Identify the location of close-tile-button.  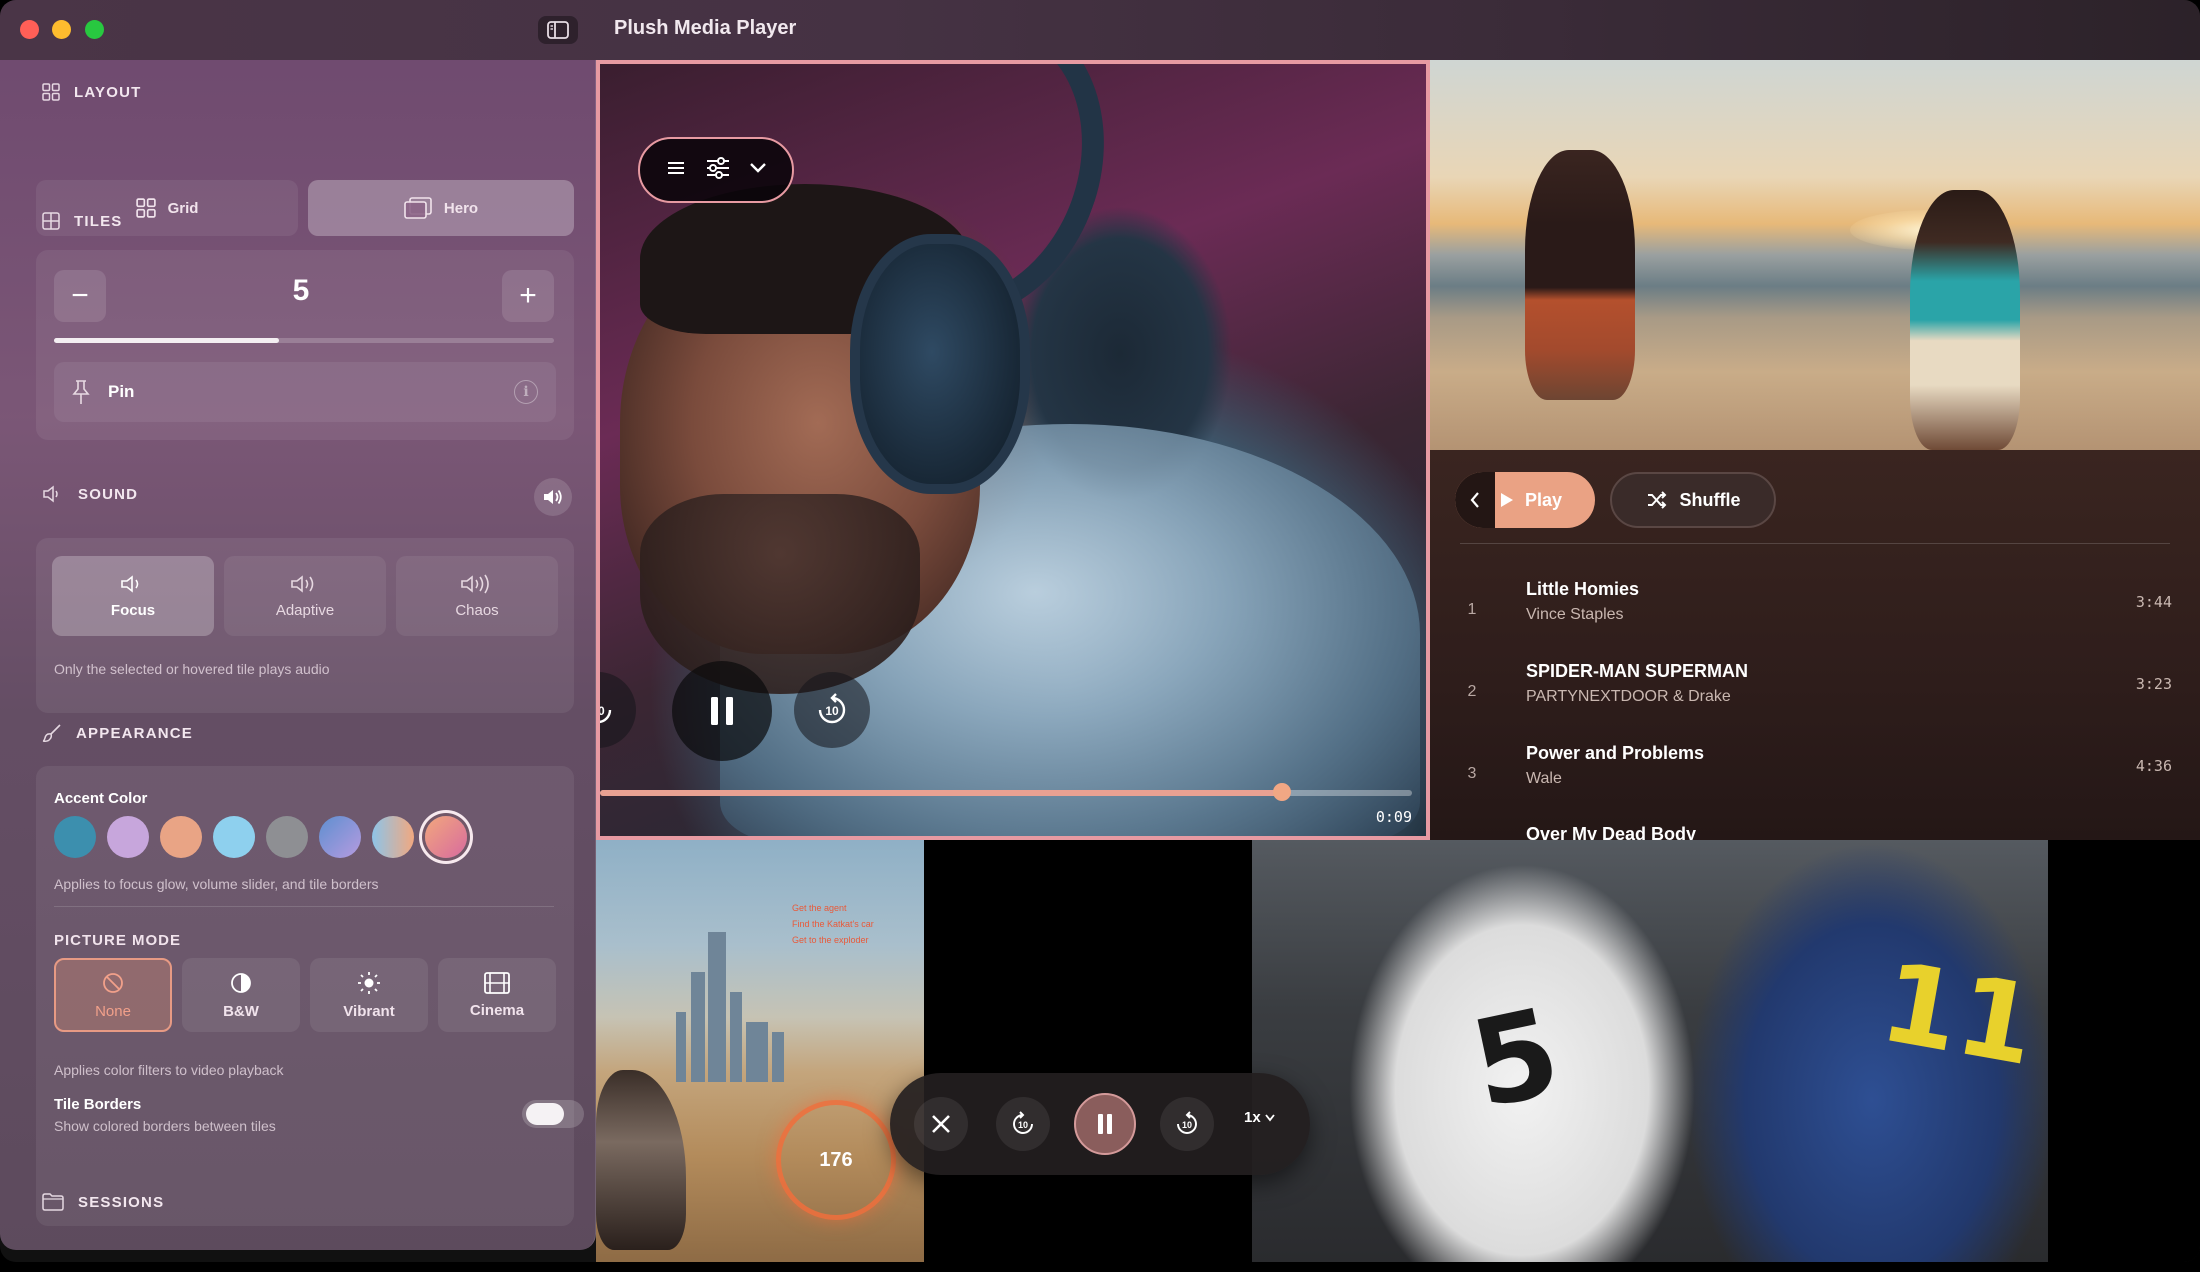
(941, 1124).